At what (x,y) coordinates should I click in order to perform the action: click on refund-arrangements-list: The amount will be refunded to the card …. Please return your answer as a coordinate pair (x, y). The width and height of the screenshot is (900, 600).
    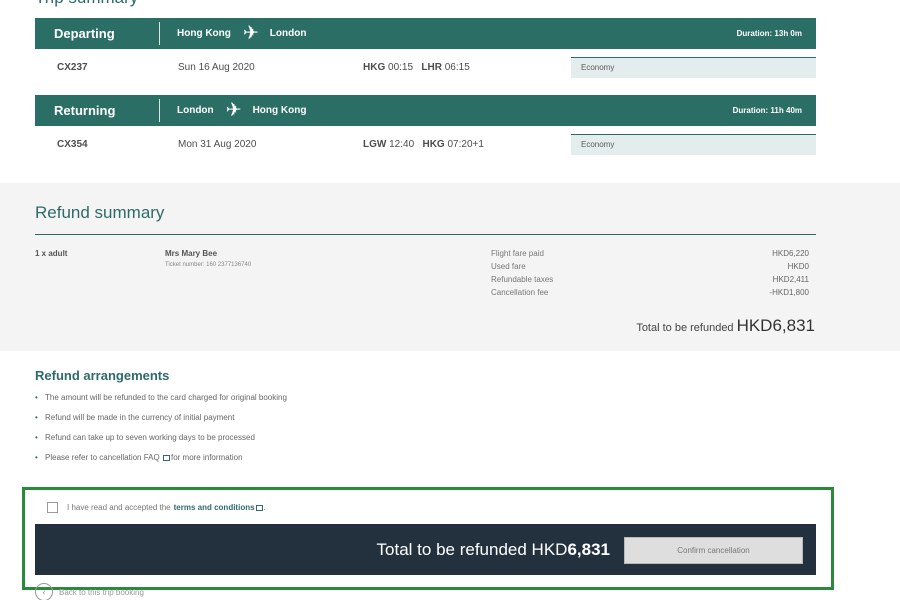
    Looking at the image, I should click on (161, 433).